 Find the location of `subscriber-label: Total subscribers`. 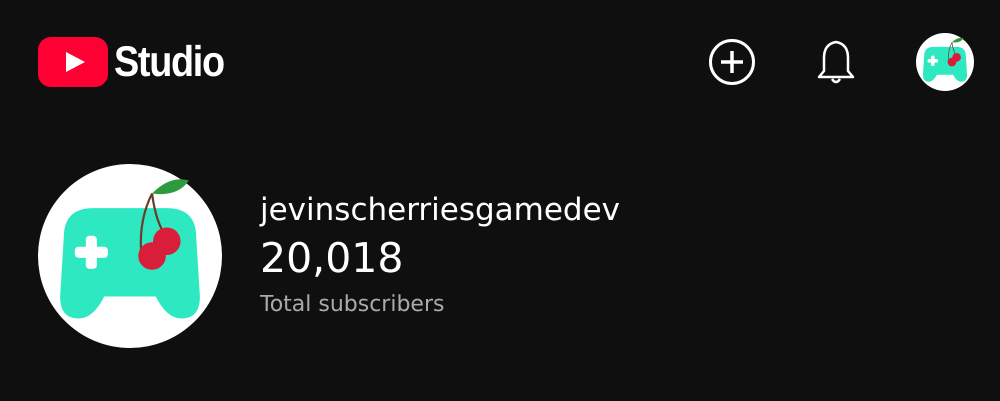

subscriber-label: Total subscribers is located at coordinates (353, 305).